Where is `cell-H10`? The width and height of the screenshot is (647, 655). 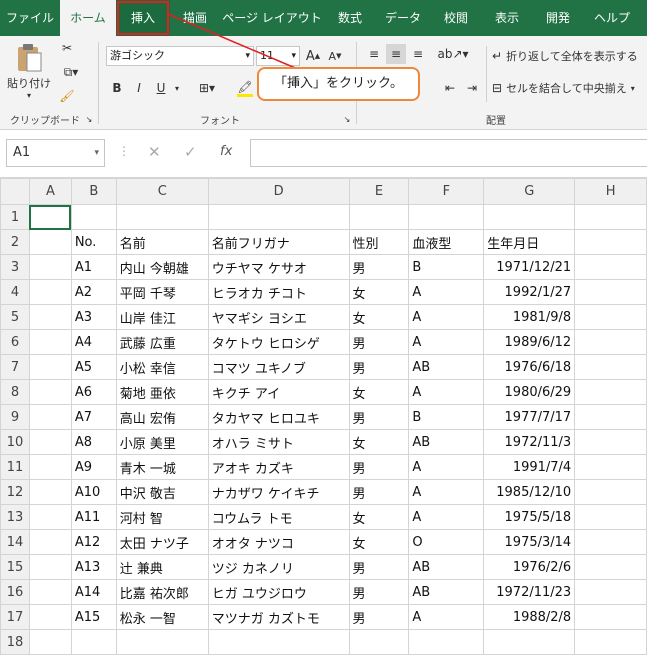 cell-H10 is located at coordinates (610, 442).